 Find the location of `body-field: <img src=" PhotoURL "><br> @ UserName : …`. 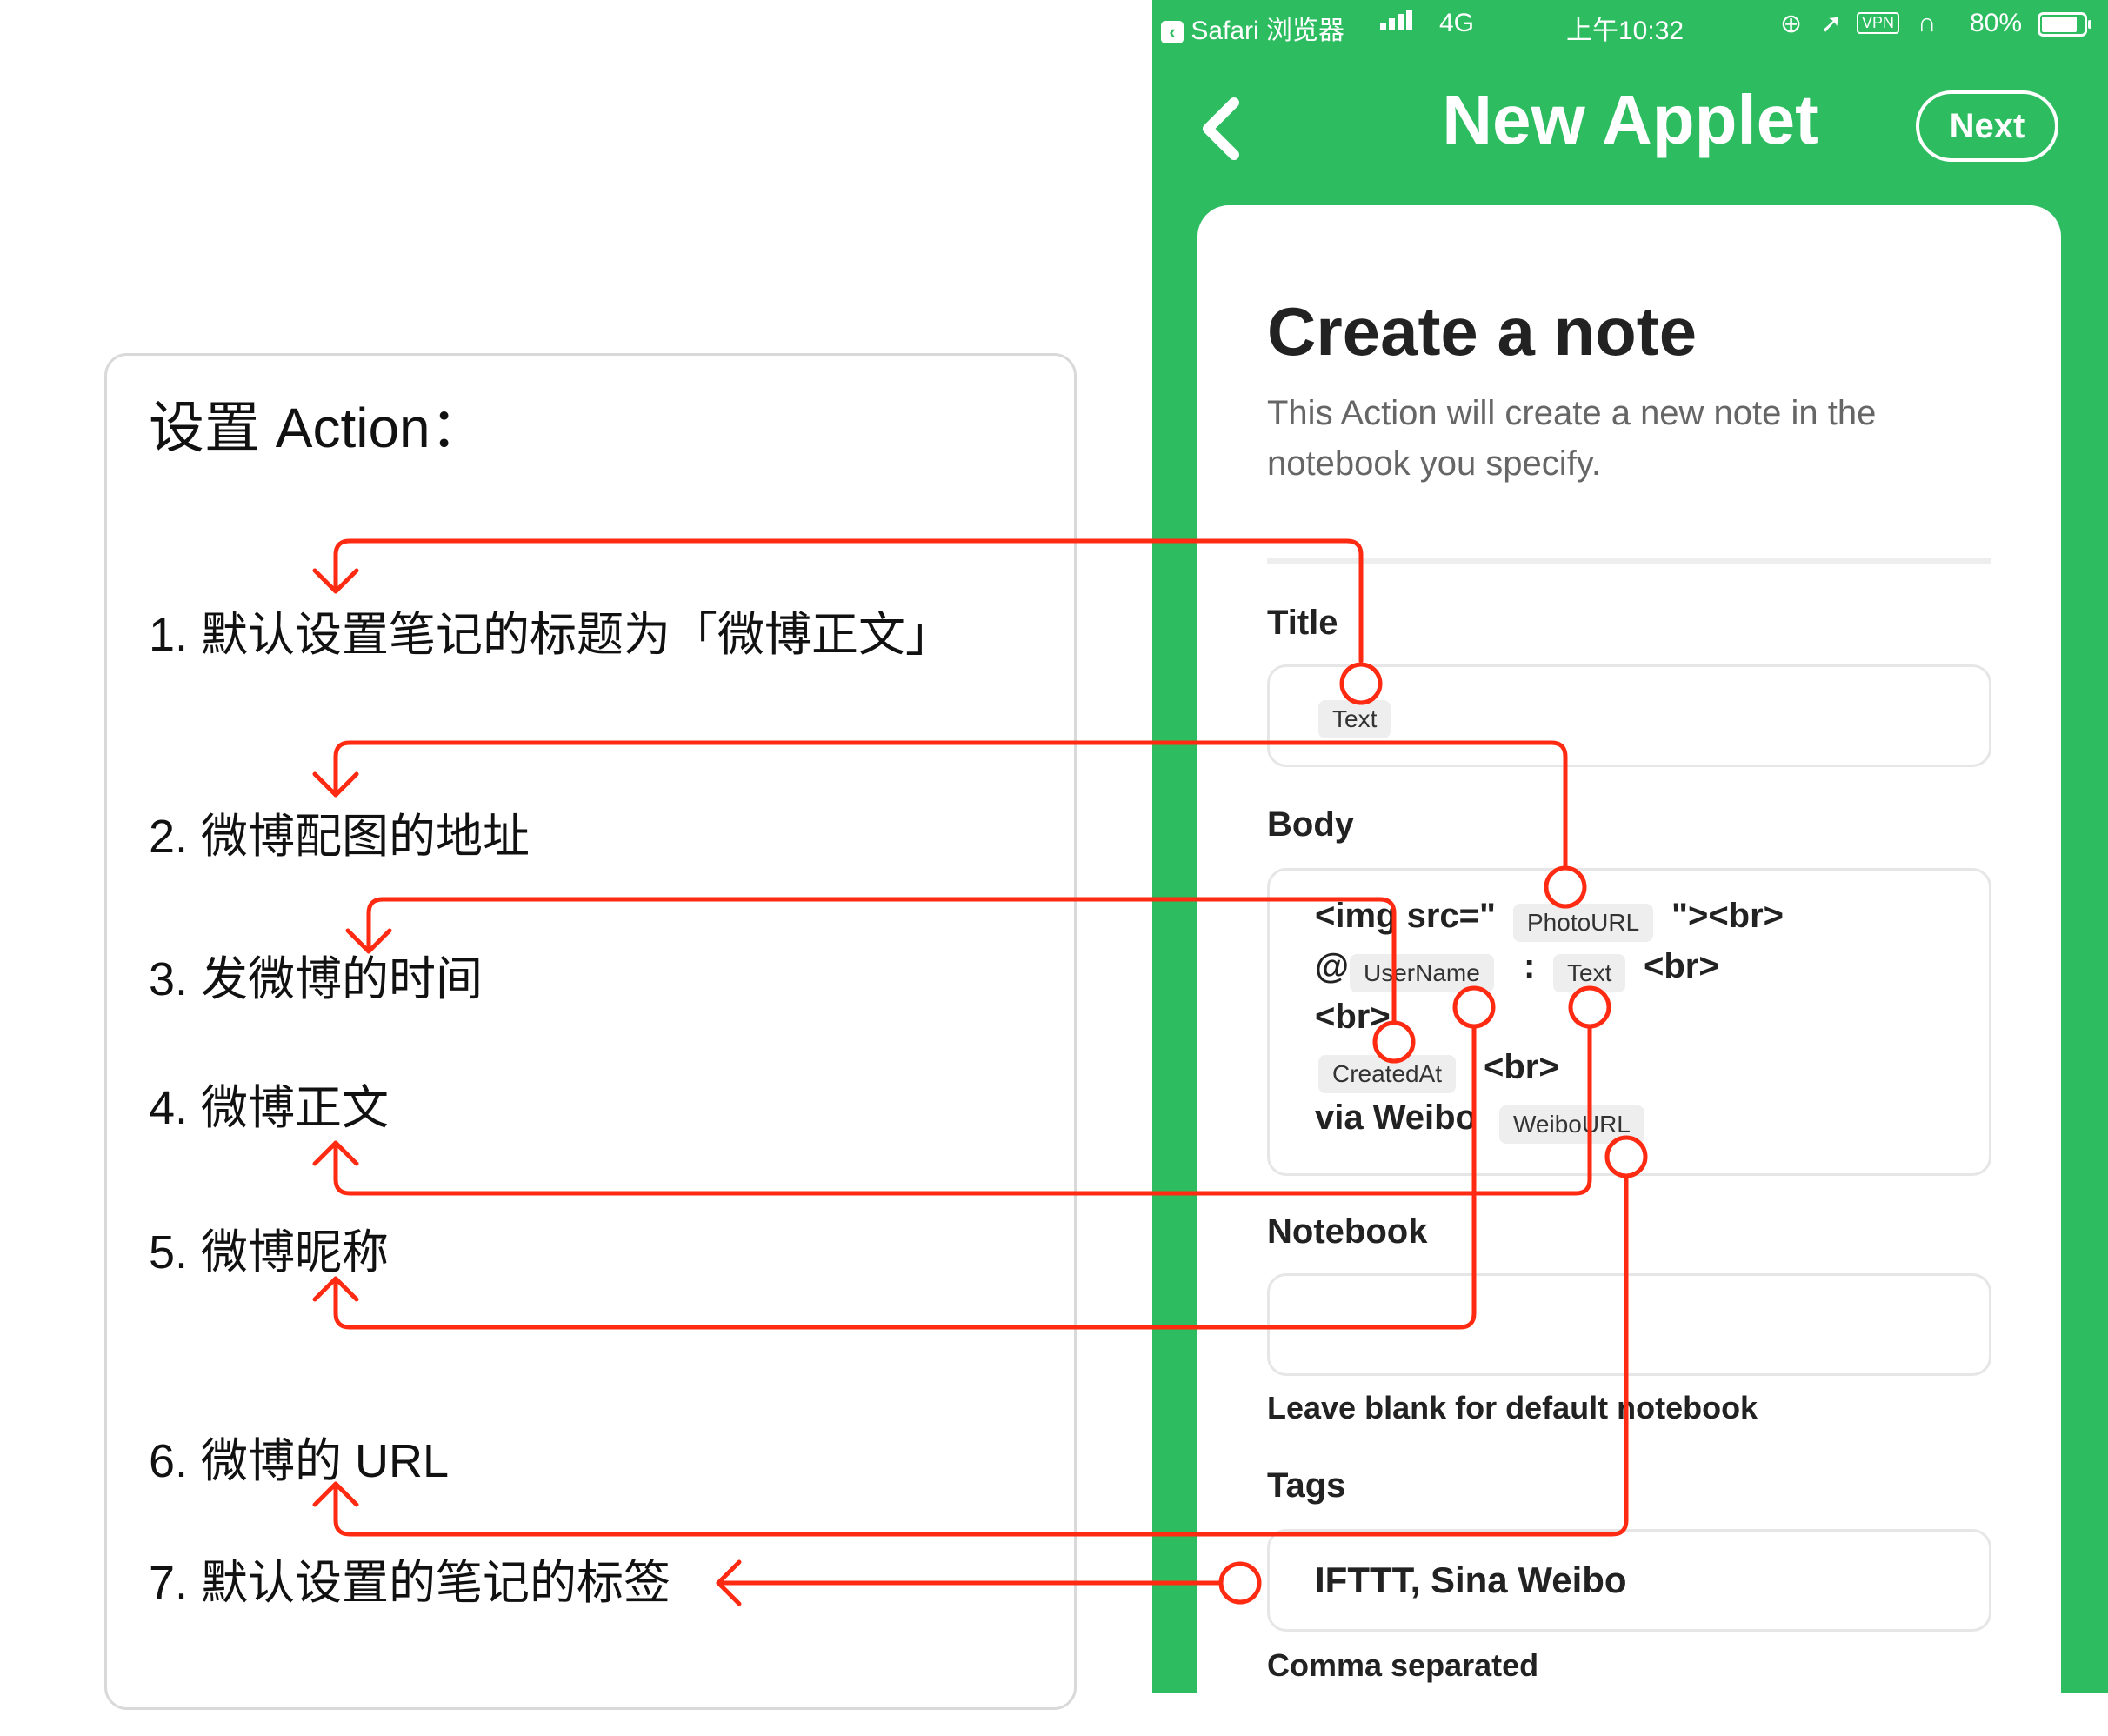

body-field: <img src=" PhotoURL "><br> @ UserName : … is located at coordinates (1629, 1022).